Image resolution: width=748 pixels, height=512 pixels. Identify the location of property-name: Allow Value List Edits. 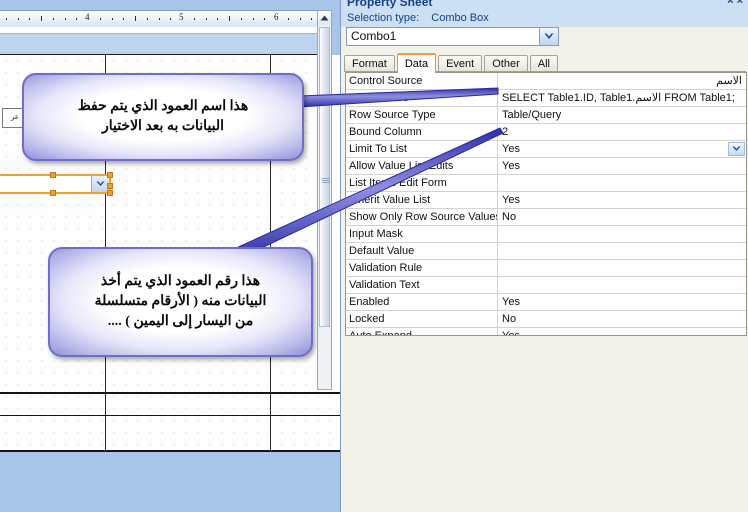
(422, 166).